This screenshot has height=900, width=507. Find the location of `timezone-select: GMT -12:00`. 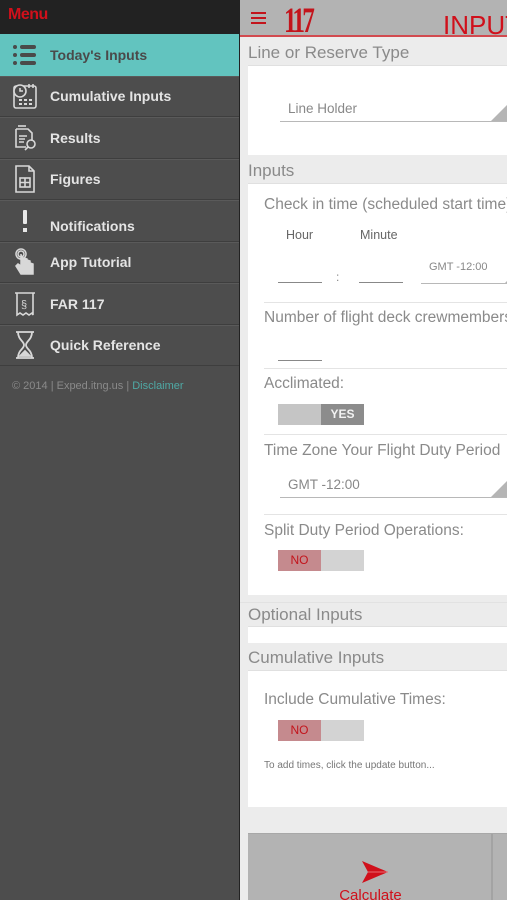

timezone-select: GMT -12:00 is located at coordinates (393, 486).